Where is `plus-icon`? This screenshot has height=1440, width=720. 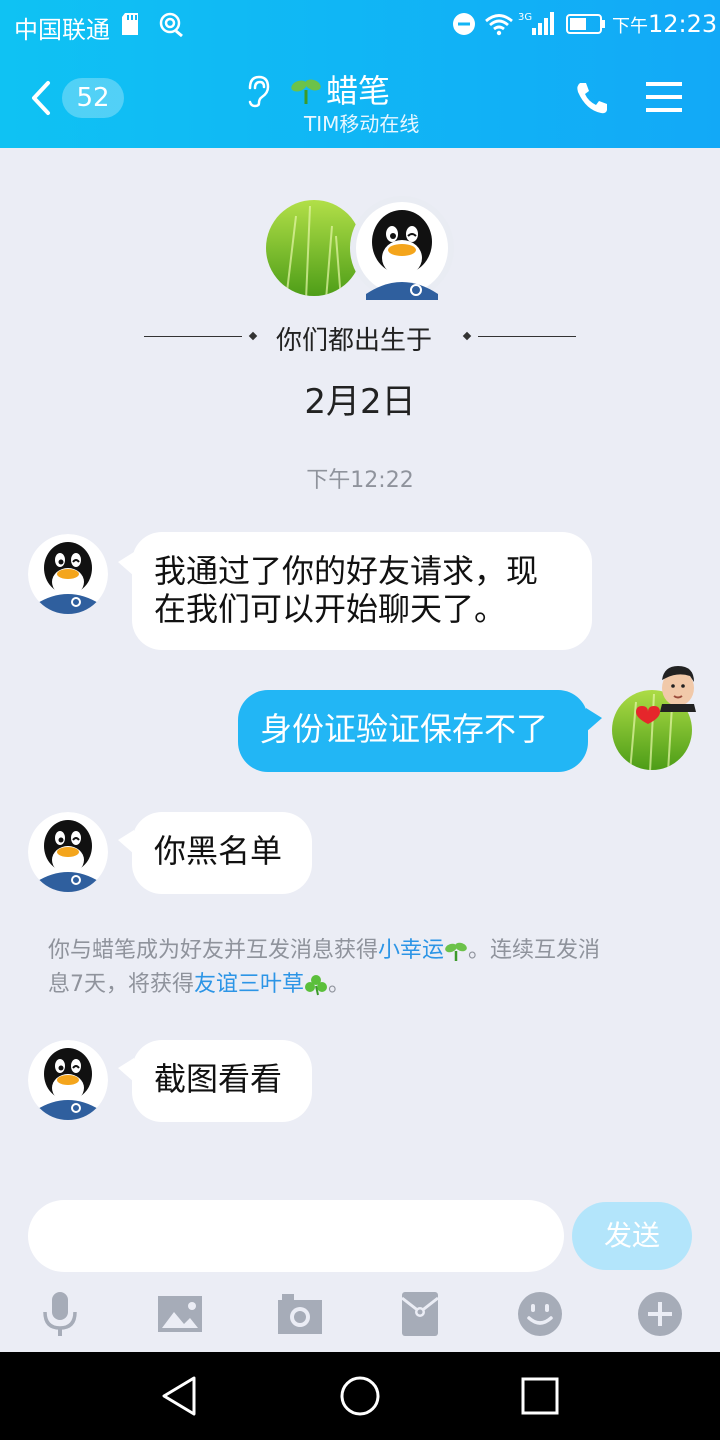
plus-icon is located at coordinates (660, 1314).